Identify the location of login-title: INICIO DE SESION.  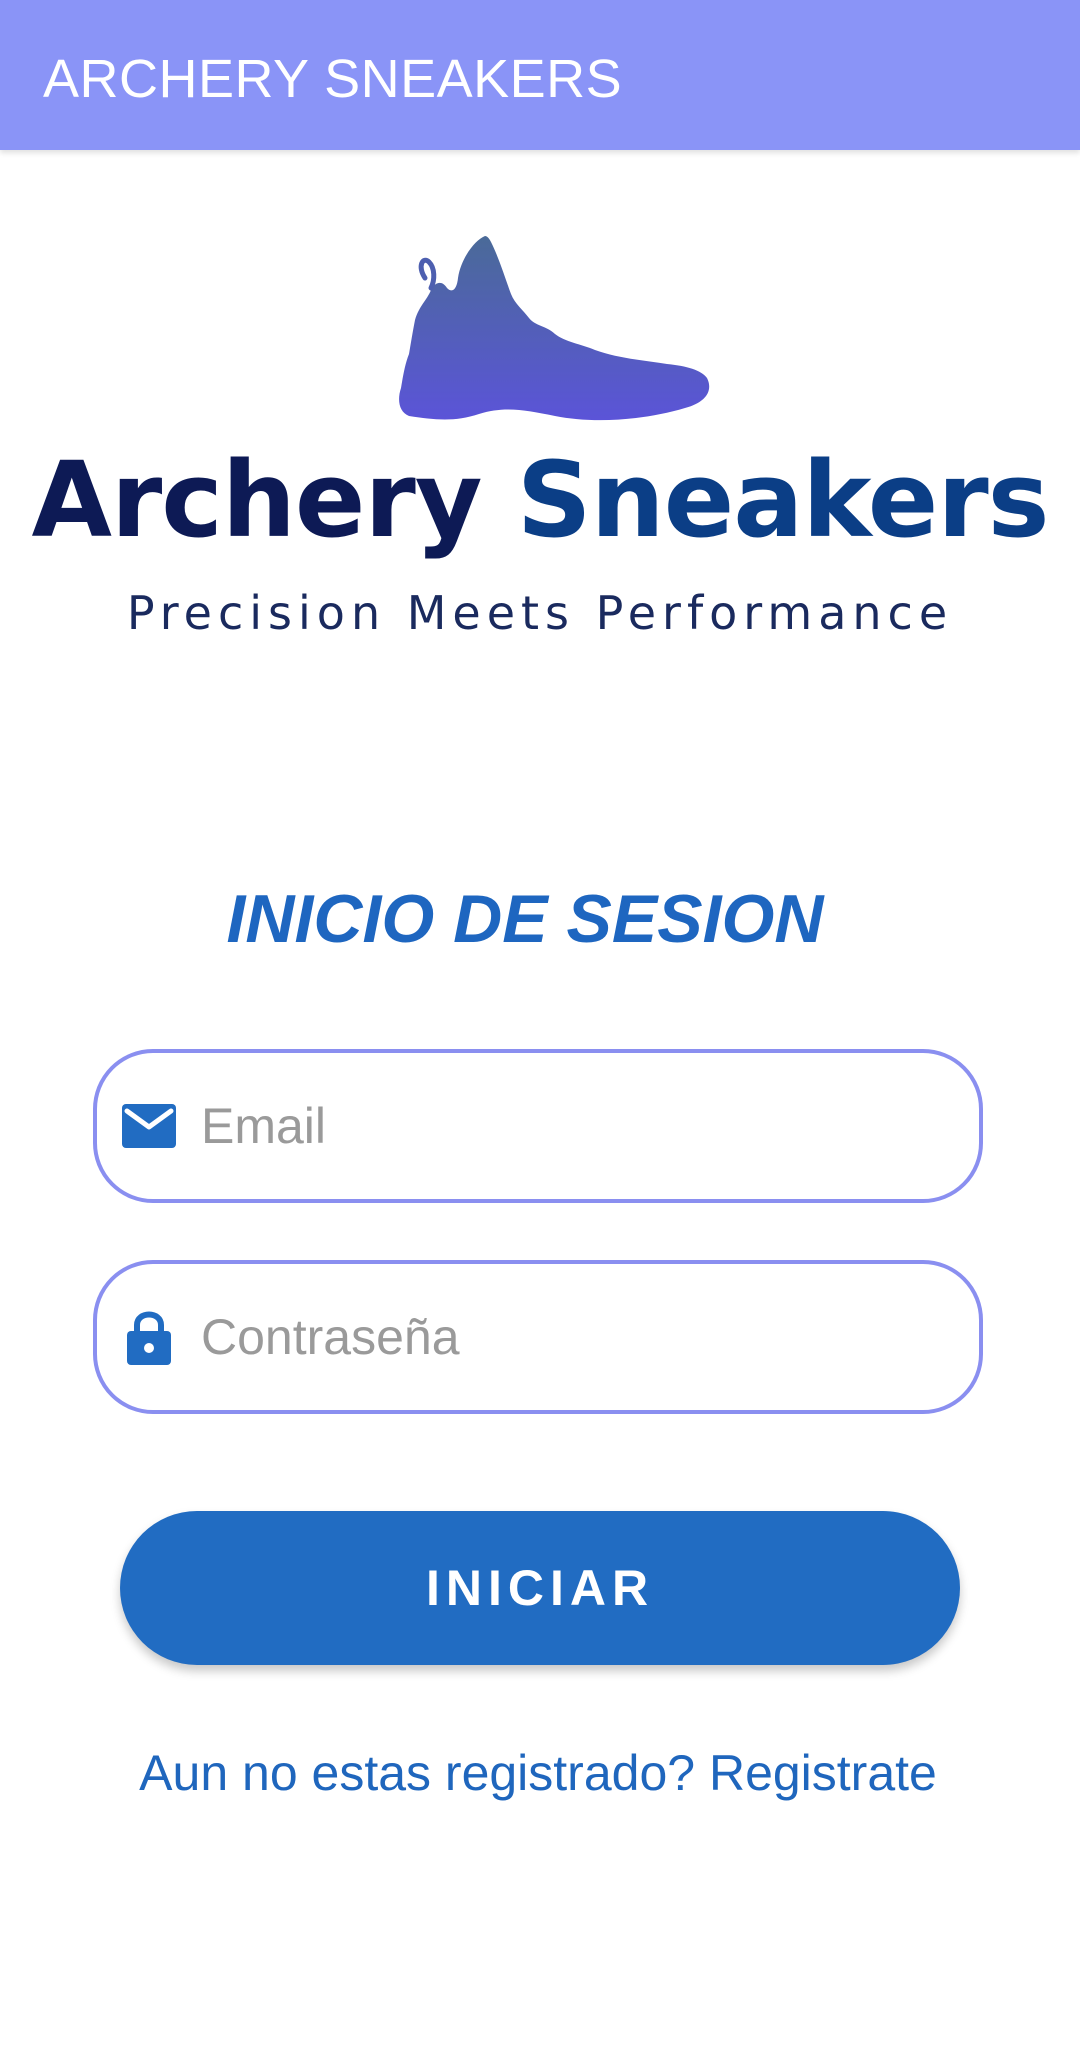
(525, 919).